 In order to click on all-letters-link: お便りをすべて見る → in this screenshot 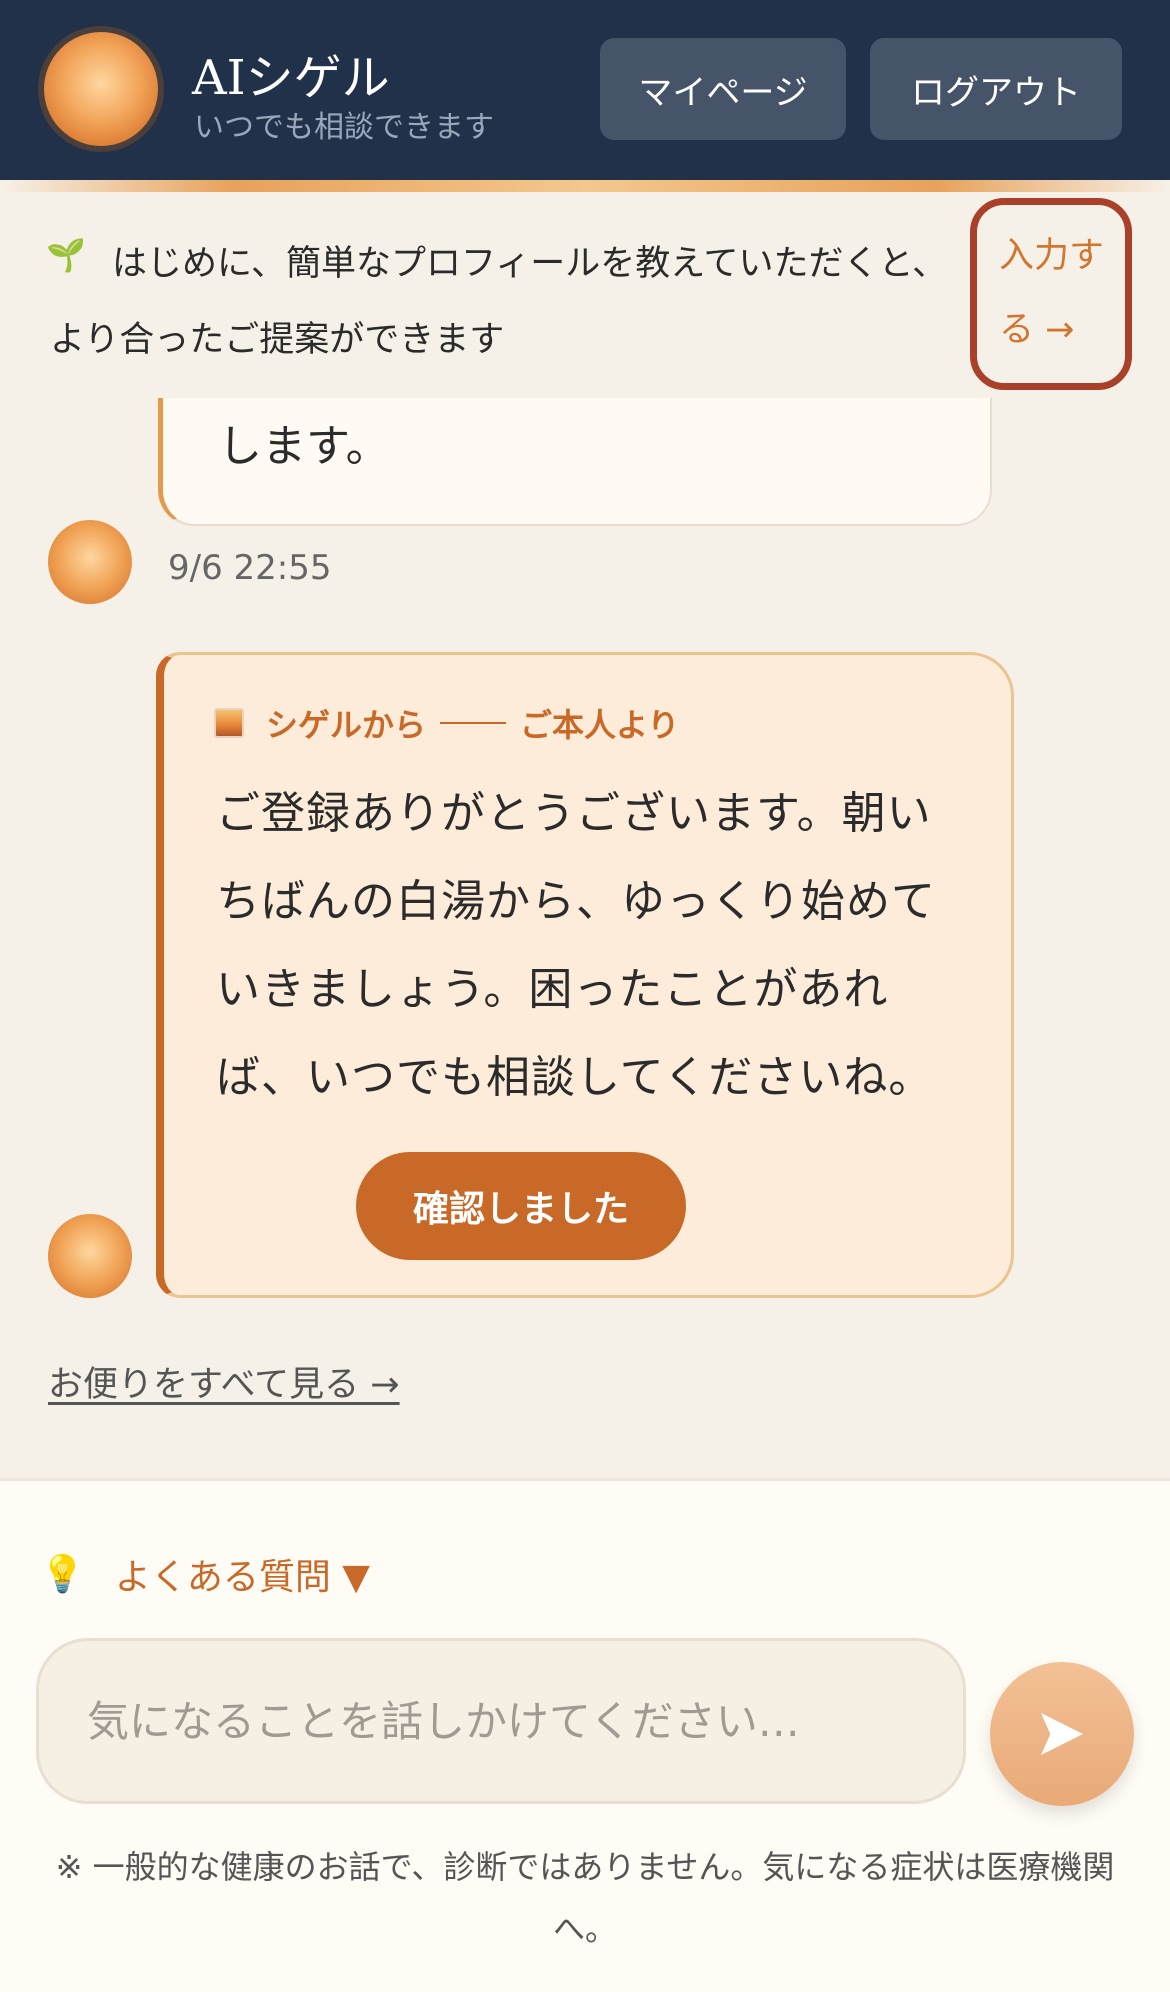, I will do `click(224, 1381)`.